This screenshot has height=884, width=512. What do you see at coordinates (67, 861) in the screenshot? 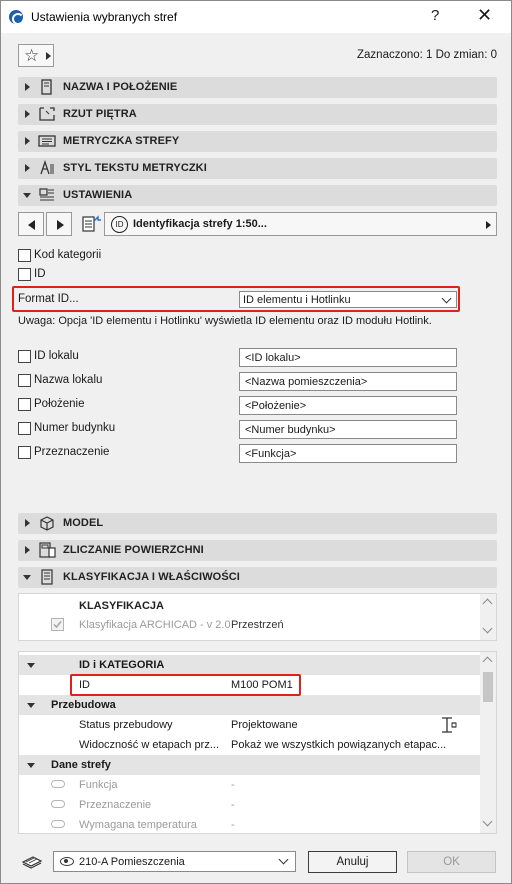
I see `eye-icon` at bounding box center [67, 861].